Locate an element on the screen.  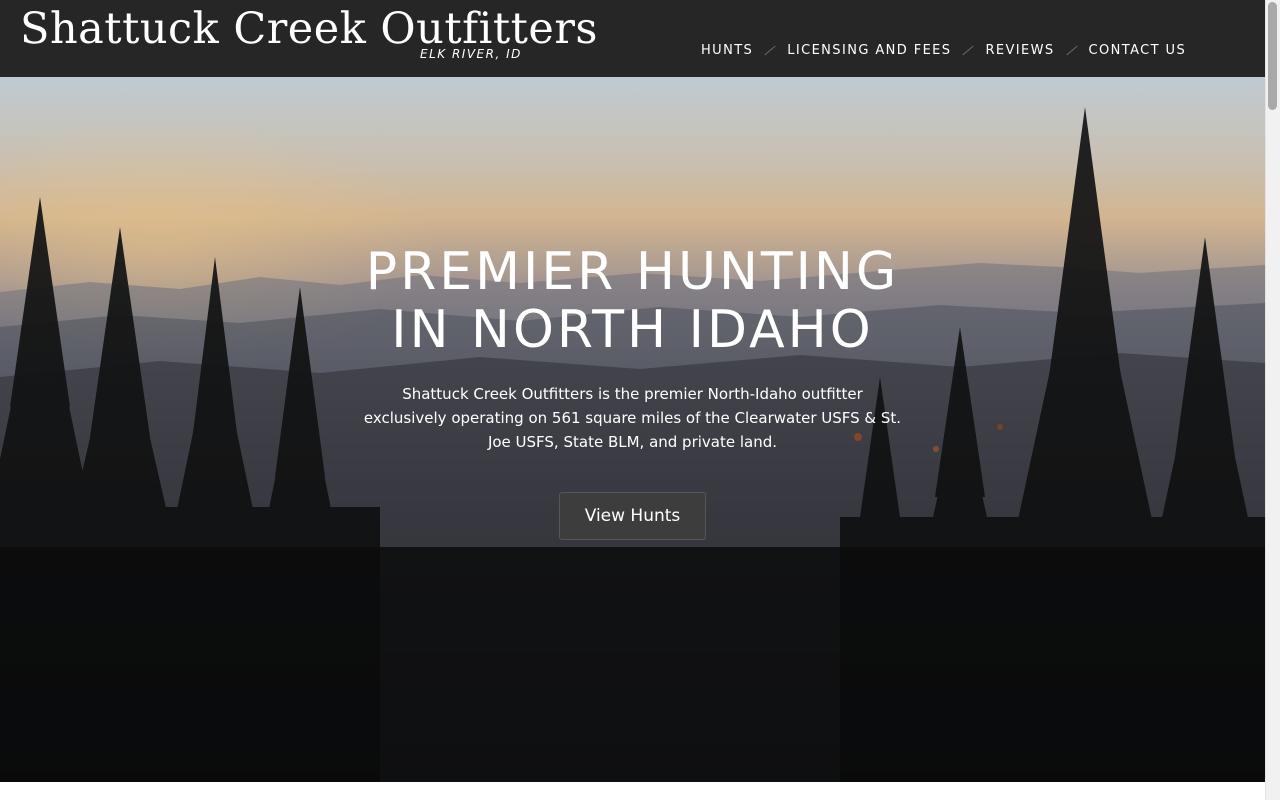
hero-title: PREMIER HUNTING IN NORTH IDAHO is located at coordinates (632, 301).